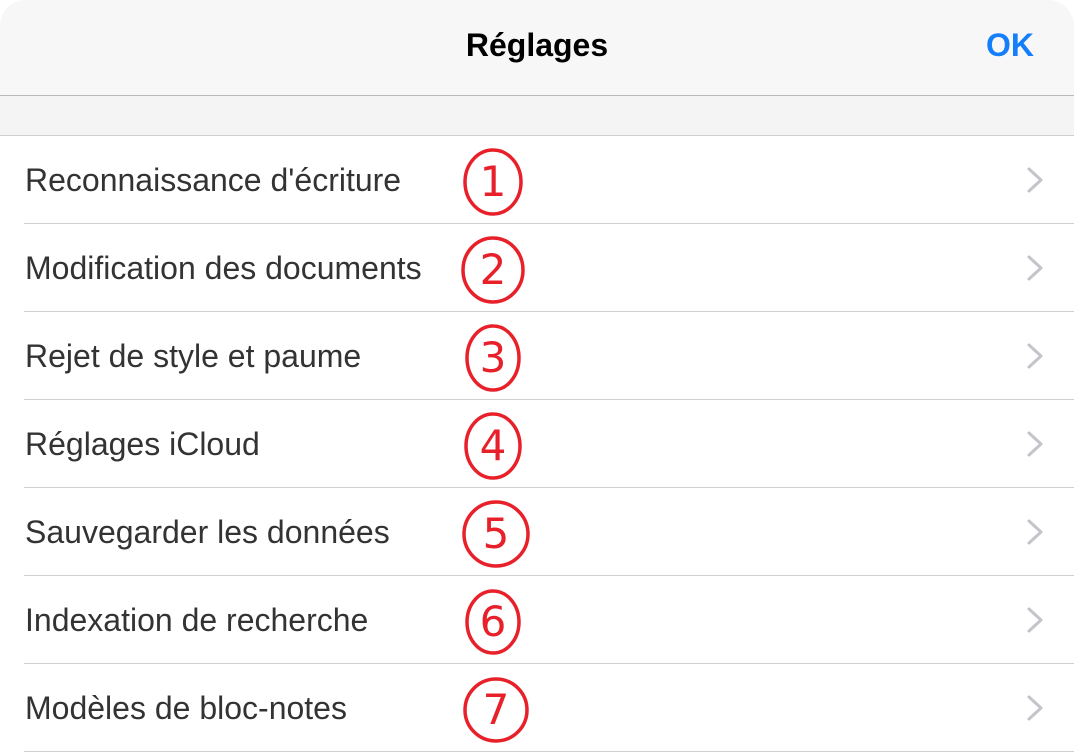 This screenshot has width=1074, height=755. What do you see at coordinates (537, 116) in the screenshot?
I see `section-separator` at bounding box center [537, 116].